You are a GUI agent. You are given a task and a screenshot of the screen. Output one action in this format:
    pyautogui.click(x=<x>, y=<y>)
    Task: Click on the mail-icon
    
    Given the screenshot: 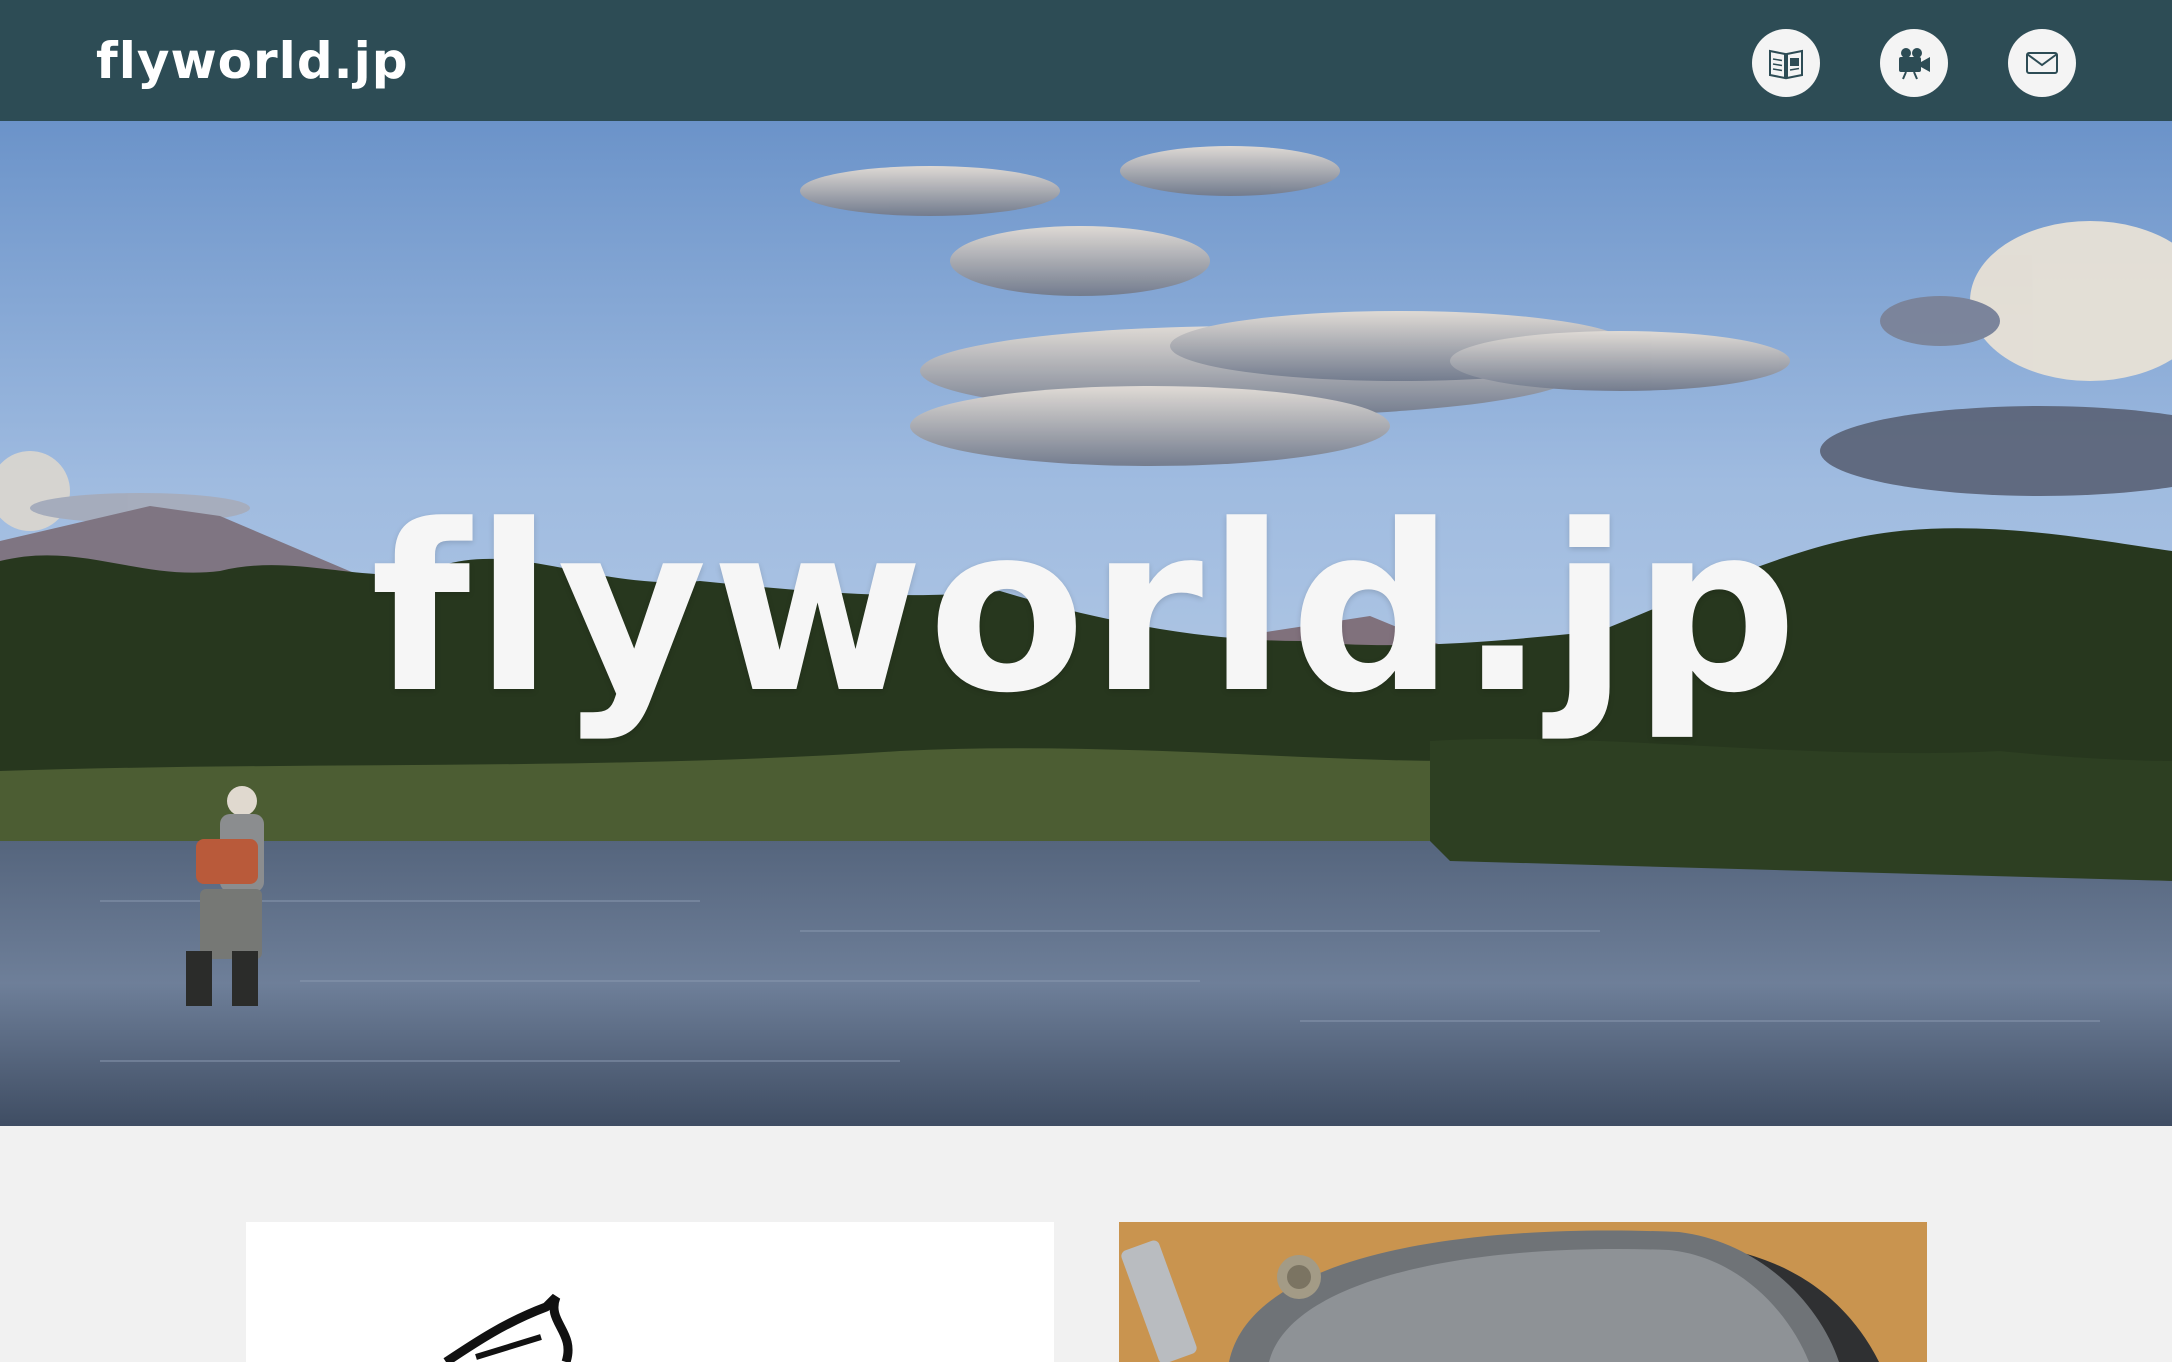 What is the action you would take?
    pyautogui.click(x=2042, y=63)
    